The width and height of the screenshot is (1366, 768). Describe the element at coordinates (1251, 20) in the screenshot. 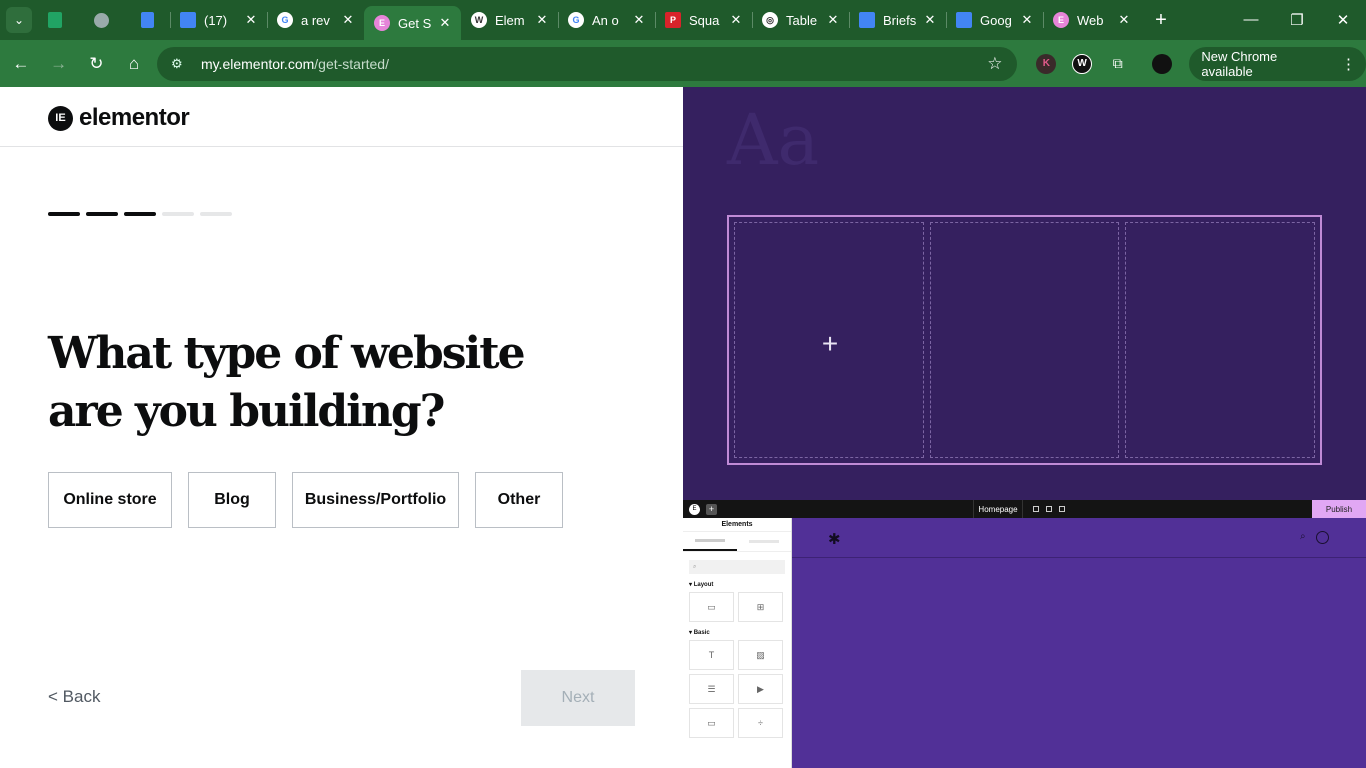

I see `minimize-icon: —` at that location.